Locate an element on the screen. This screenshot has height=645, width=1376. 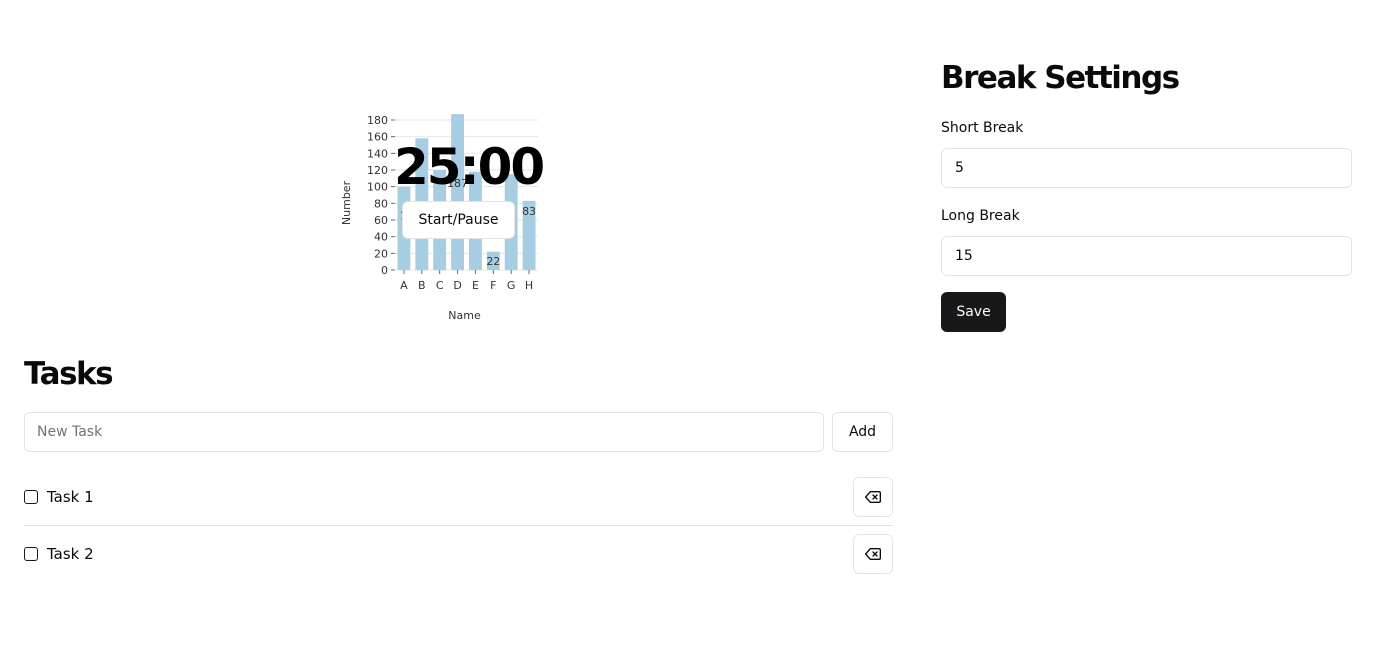
x-tick-label: A is located at coordinates (404, 285).